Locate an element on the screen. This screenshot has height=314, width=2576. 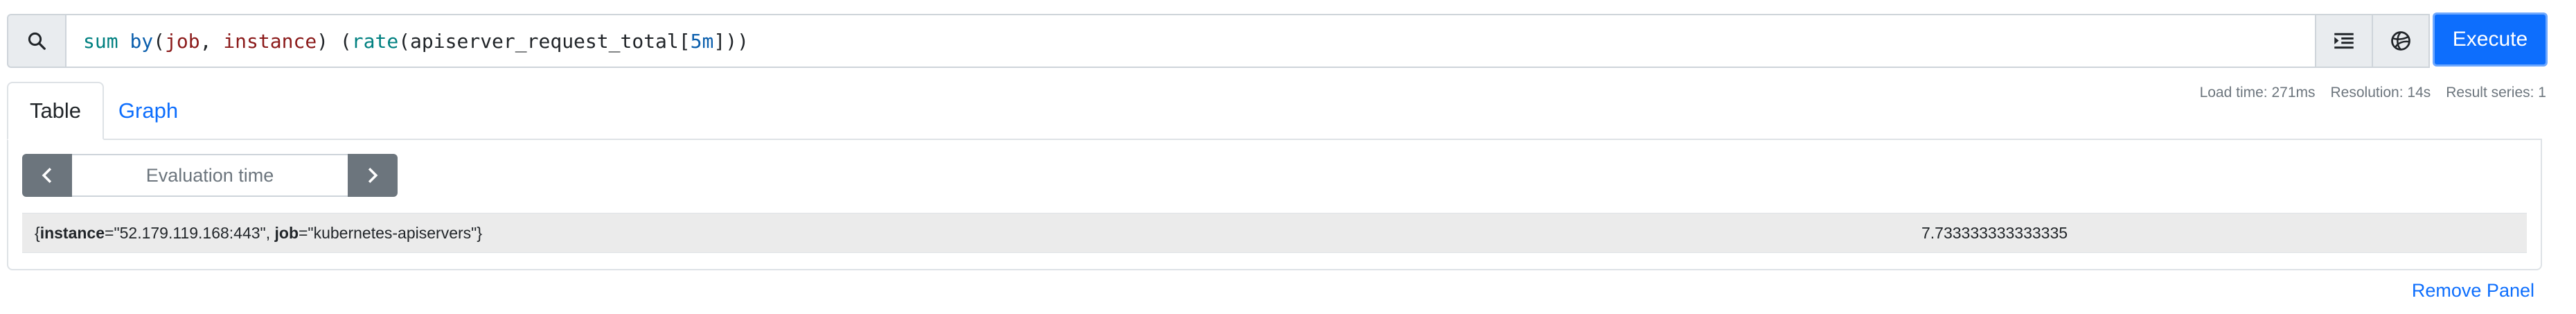
chevron-right-icon is located at coordinates (373, 175).